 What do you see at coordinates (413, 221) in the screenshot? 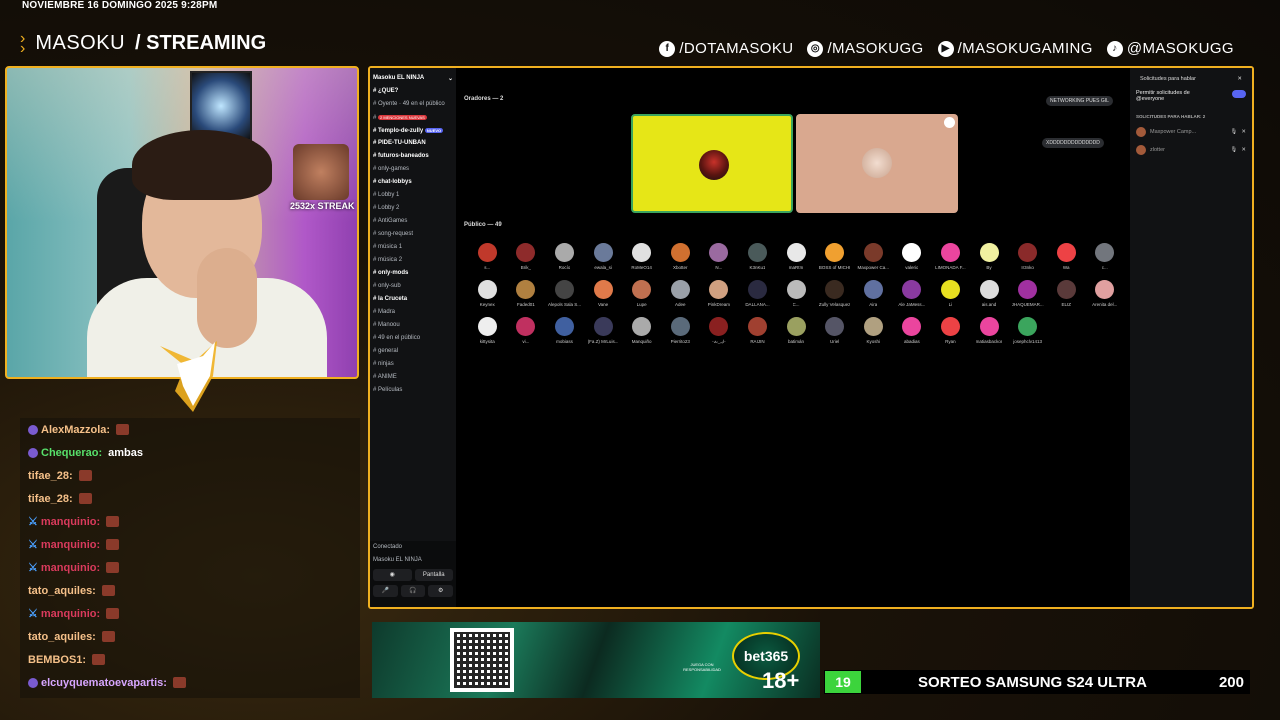
I see `channel-item: # AntiGames` at bounding box center [413, 221].